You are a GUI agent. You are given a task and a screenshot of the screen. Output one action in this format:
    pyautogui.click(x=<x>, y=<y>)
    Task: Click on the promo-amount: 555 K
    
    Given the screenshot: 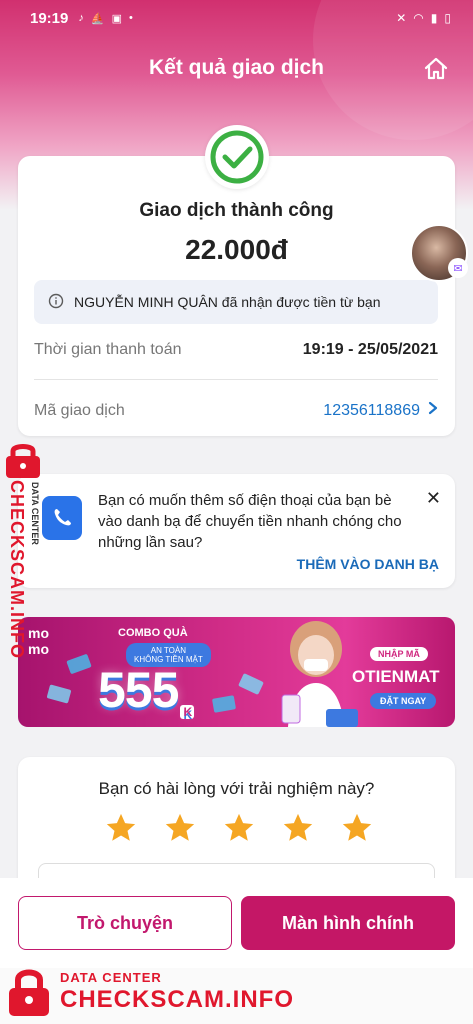 What is the action you would take?
    pyautogui.click(x=146, y=690)
    